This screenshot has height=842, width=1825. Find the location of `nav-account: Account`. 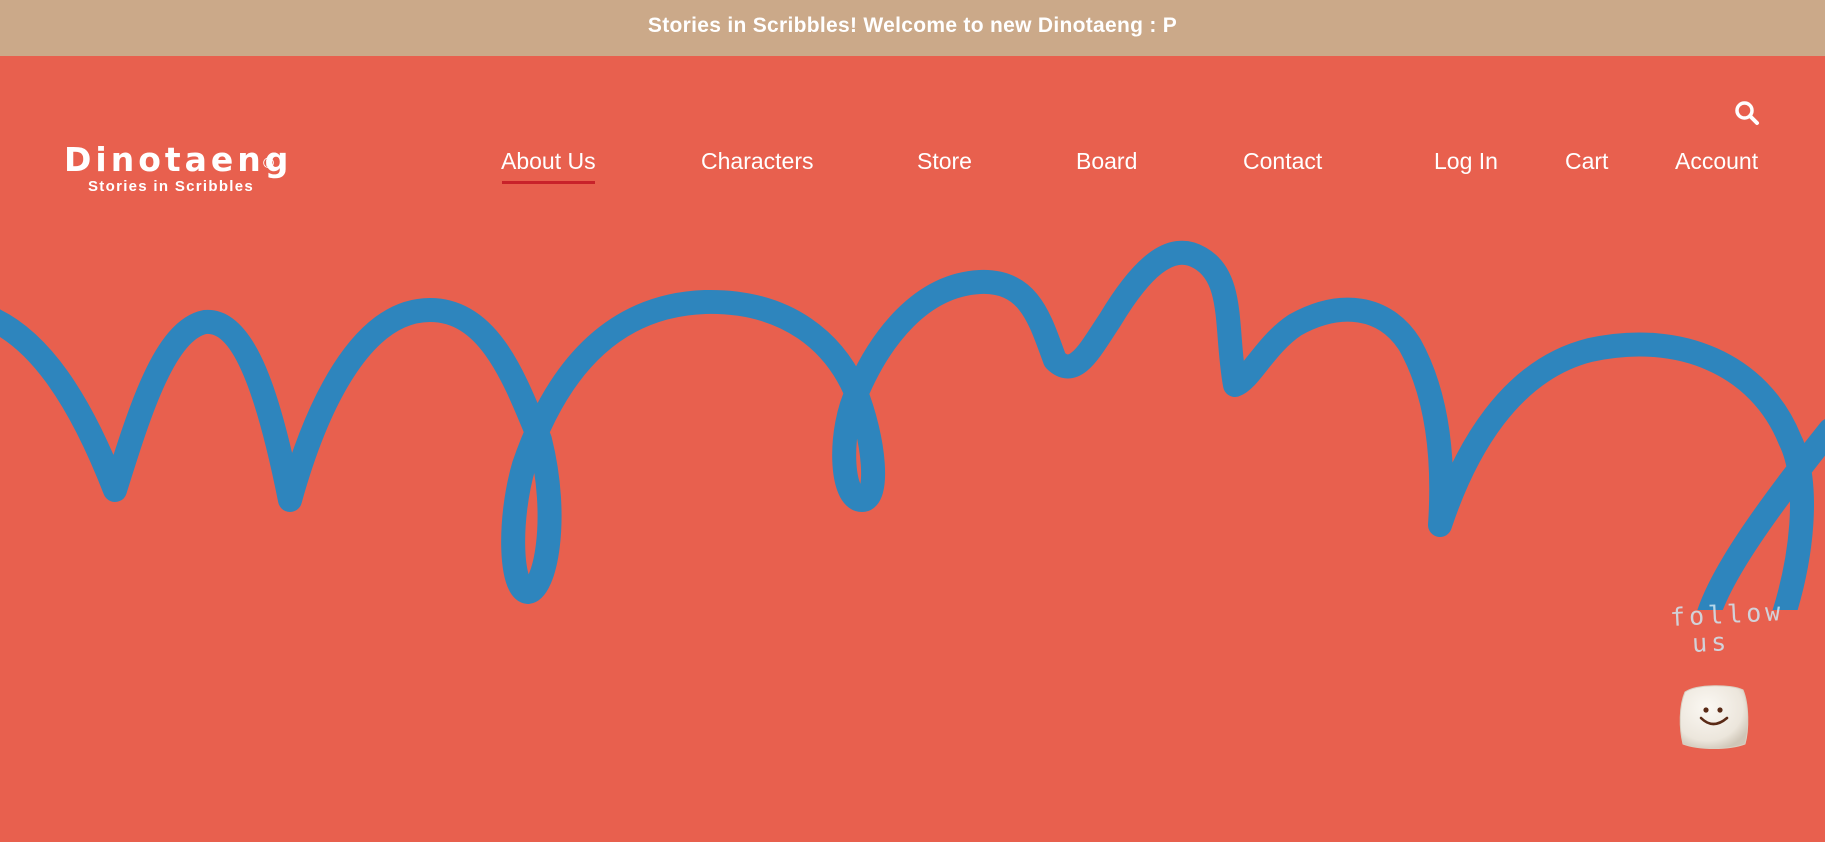

nav-account: Account is located at coordinates (1716, 161).